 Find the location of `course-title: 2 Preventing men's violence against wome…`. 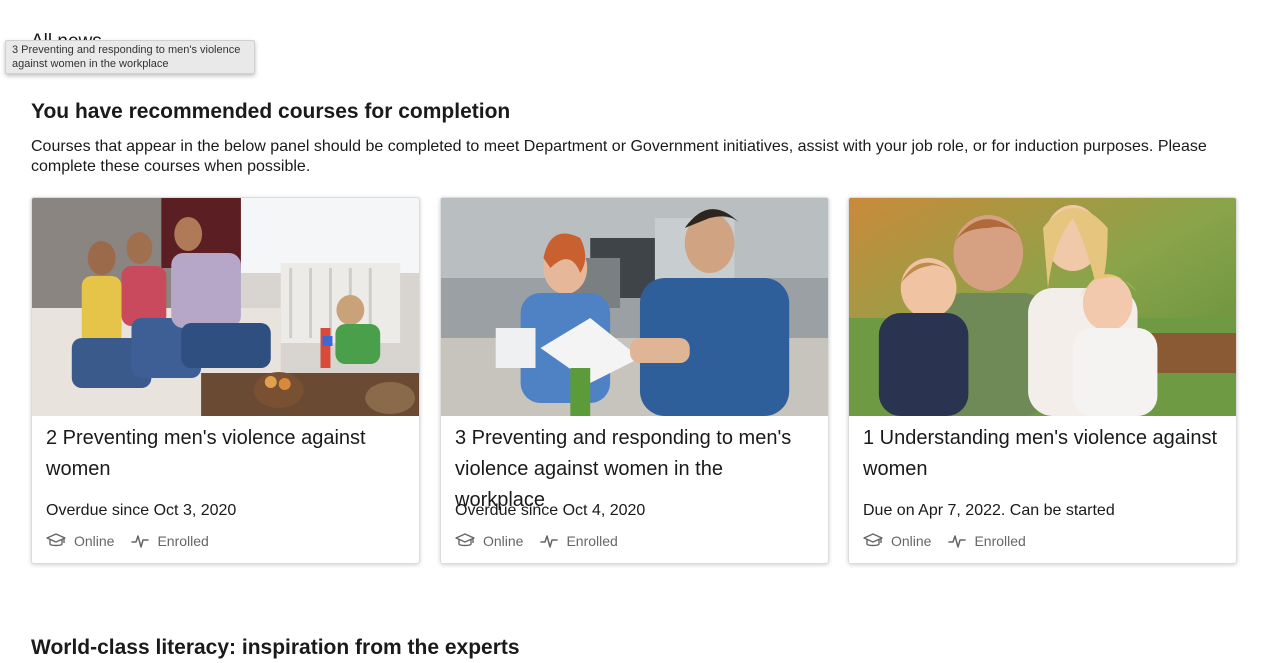

course-title: 2 Preventing men's violence against wome… is located at coordinates (226, 454).